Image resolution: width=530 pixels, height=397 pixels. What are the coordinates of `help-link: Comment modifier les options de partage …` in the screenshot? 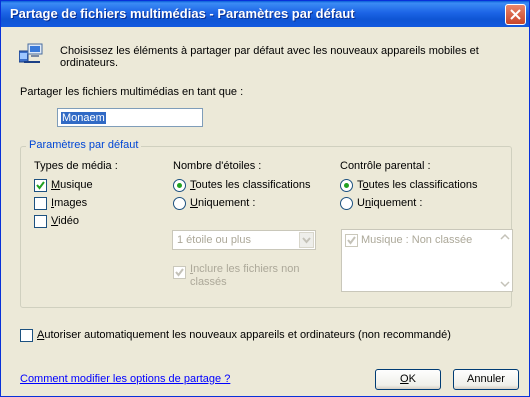 It's located at (125, 379).